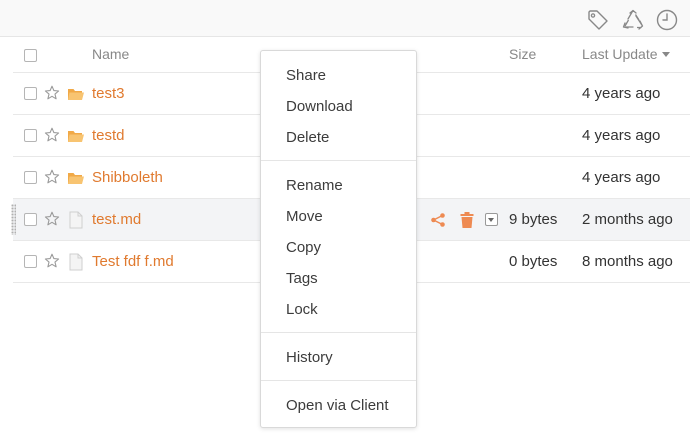 Image resolution: width=690 pixels, height=437 pixels. Describe the element at coordinates (467, 220) in the screenshot. I see `trash-icon` at that location.